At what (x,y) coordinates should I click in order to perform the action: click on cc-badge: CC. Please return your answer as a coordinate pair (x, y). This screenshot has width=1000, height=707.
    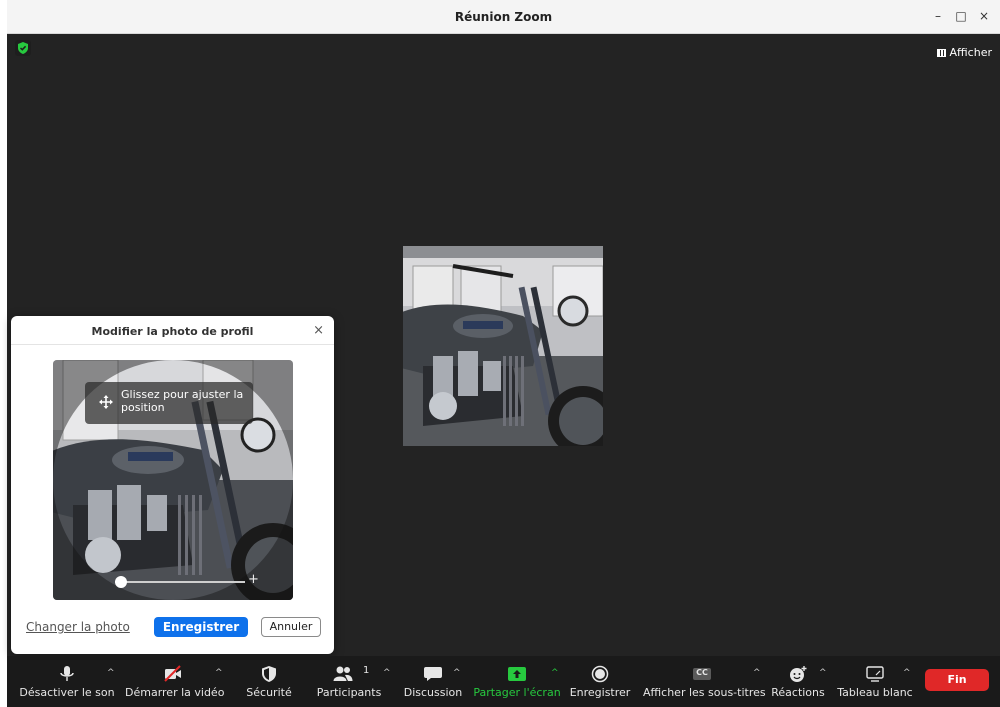
    Looking at the image, I should click on (702, 672).